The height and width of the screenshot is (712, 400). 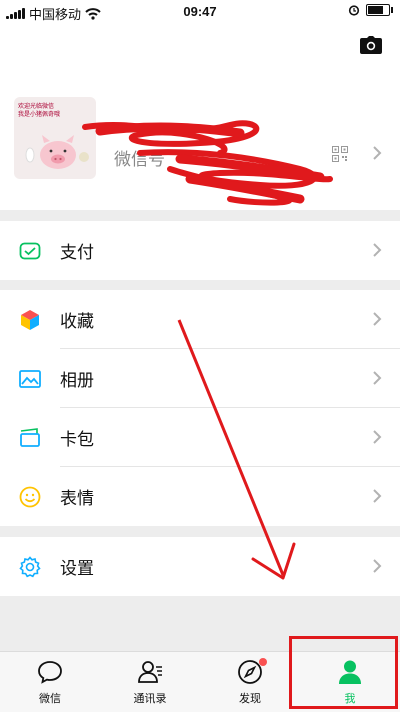 I want to click on gear-icon, so click(x=30, y=567).